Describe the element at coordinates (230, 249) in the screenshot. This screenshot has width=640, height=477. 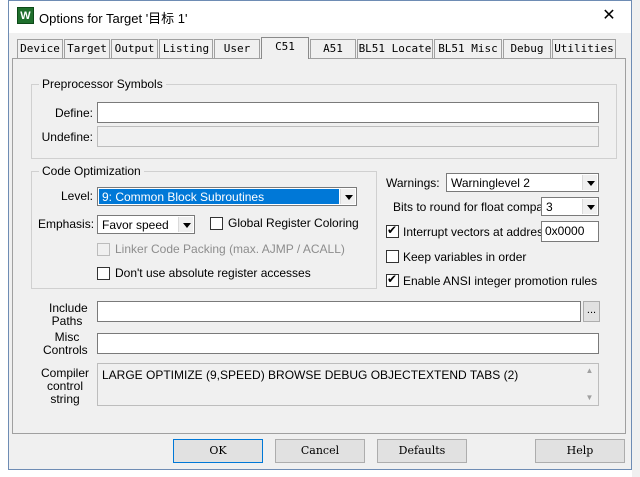
I see `linker-packing-label: Linker Code Packing (max. AJMP / ACALL)` at that location.